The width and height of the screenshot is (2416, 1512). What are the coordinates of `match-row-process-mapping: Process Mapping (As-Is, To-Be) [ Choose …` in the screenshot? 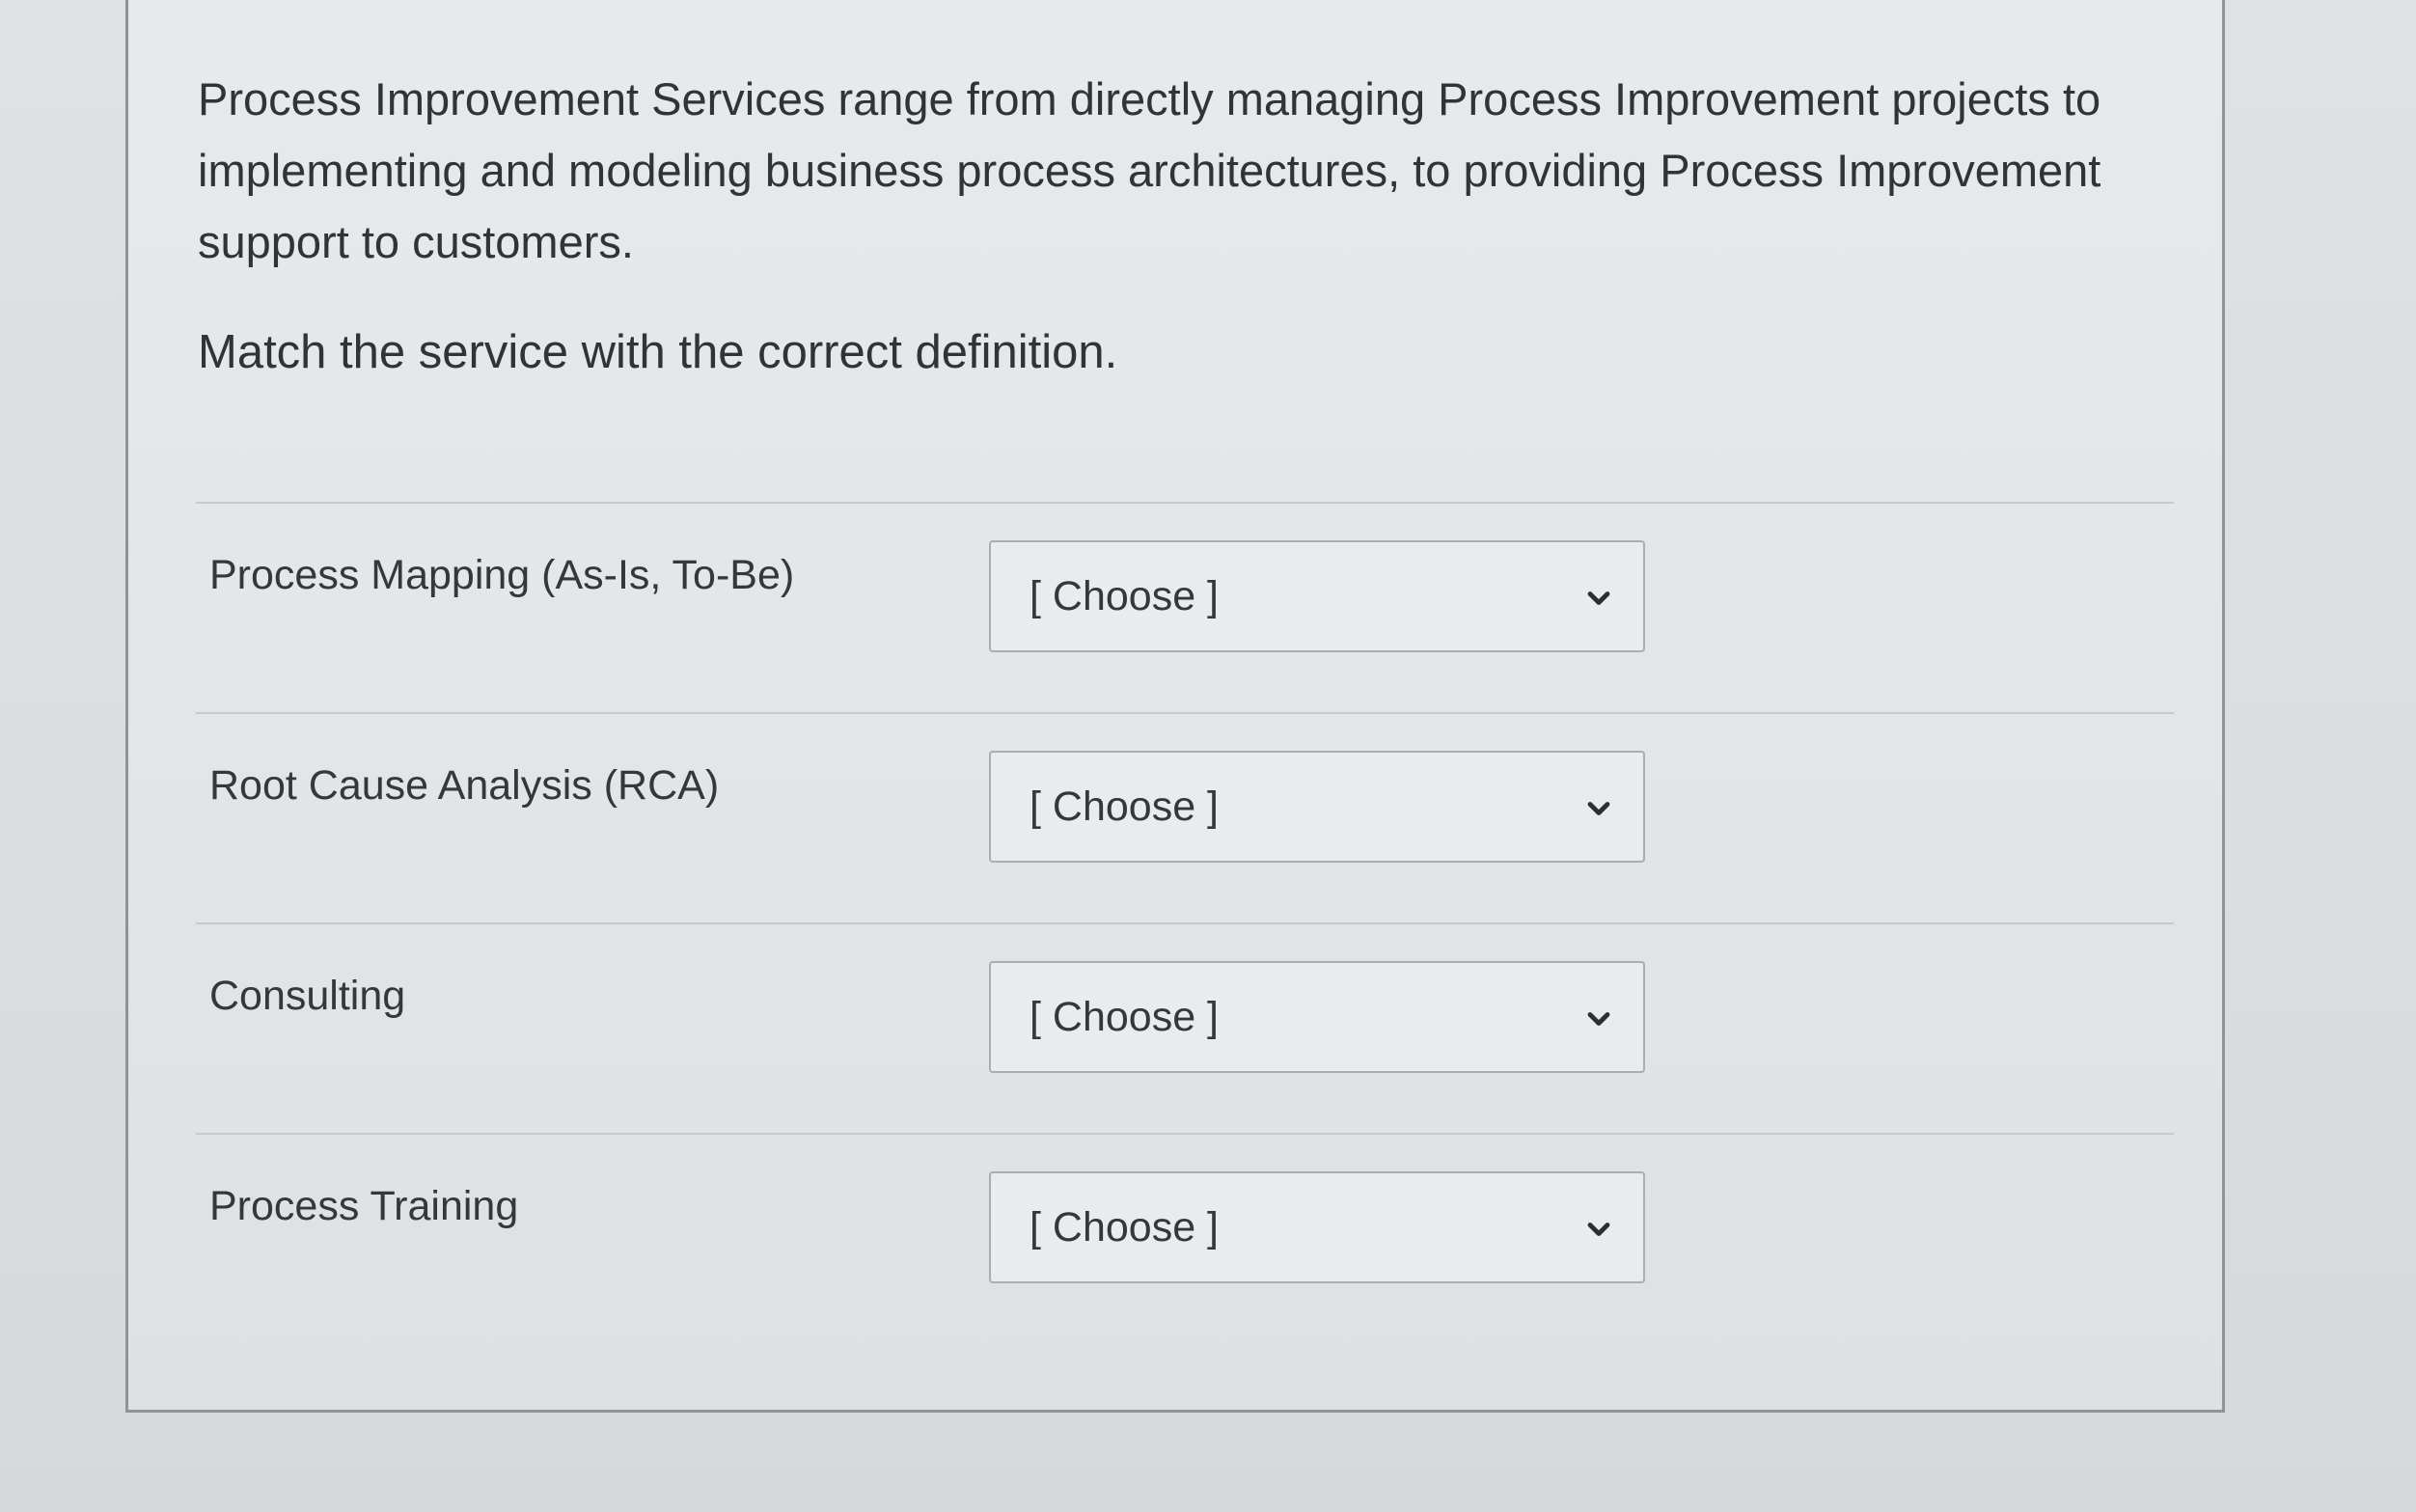 It's located at (1185, 610).